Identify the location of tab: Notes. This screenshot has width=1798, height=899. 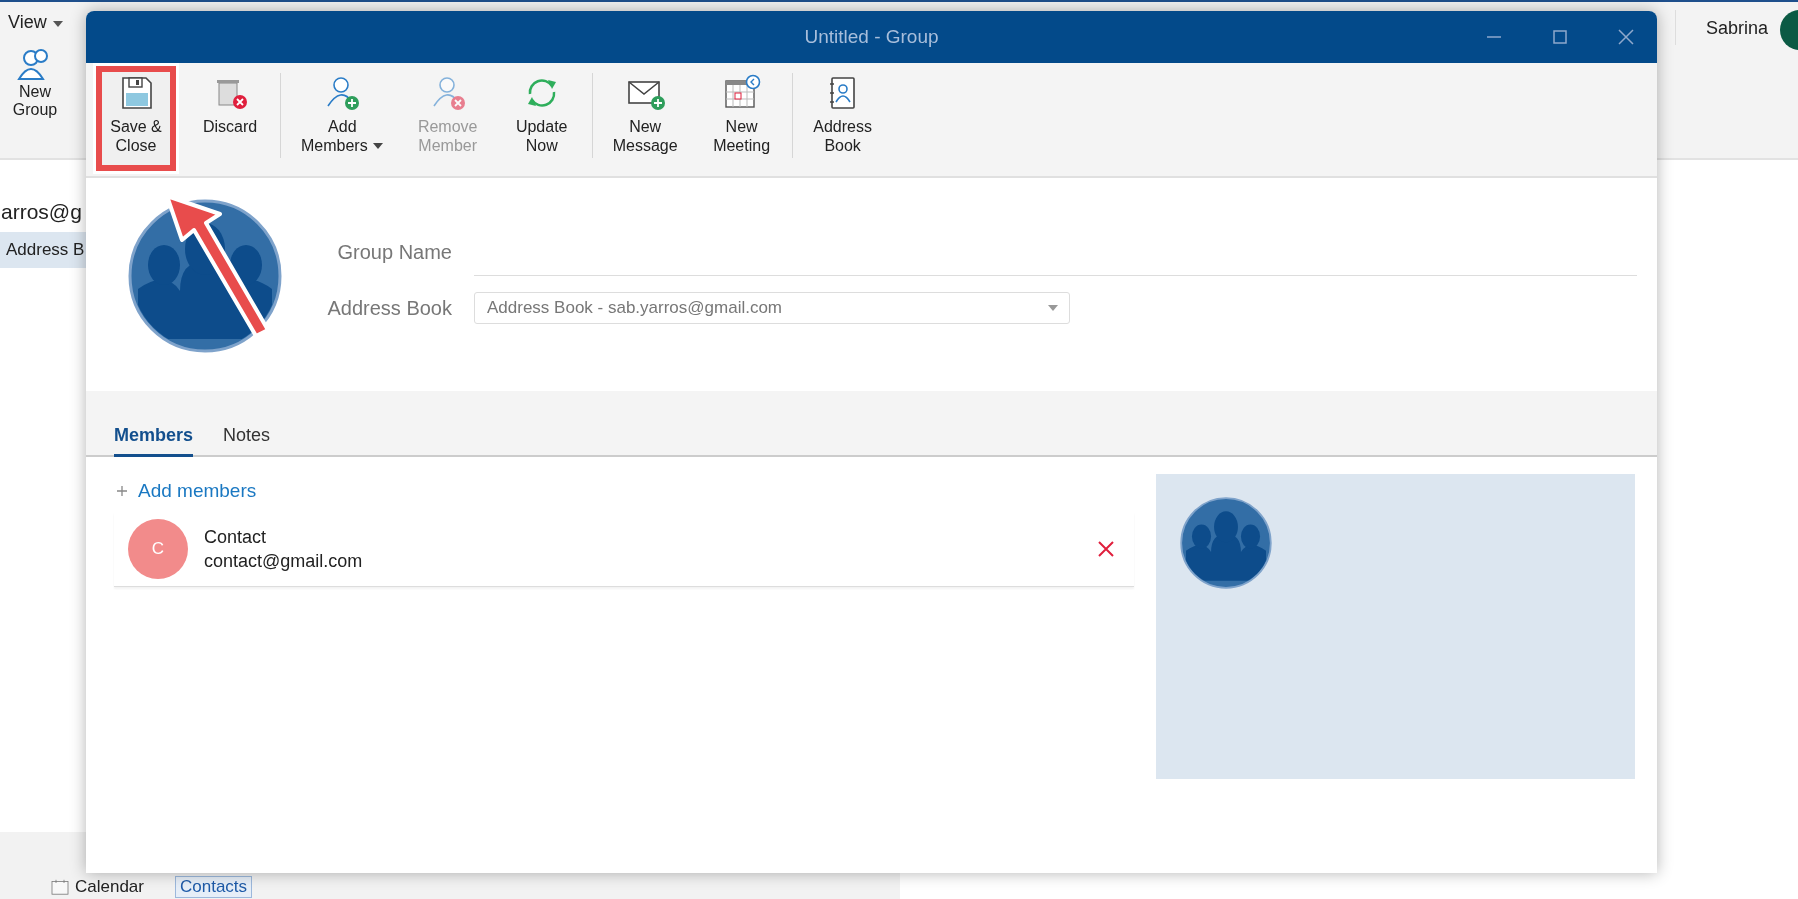
(247, 441).